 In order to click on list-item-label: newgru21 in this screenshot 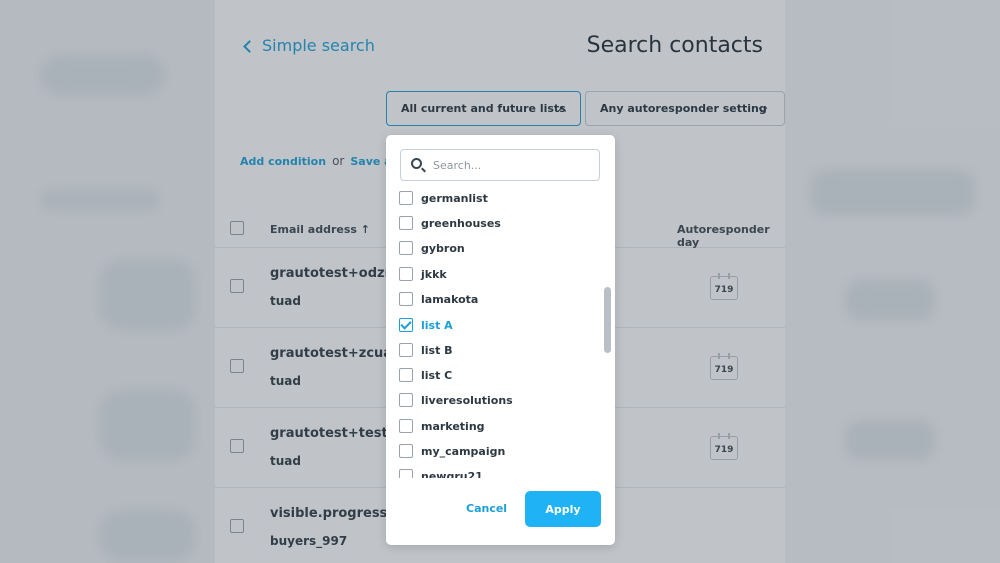, I will do `click(452, 474)`.